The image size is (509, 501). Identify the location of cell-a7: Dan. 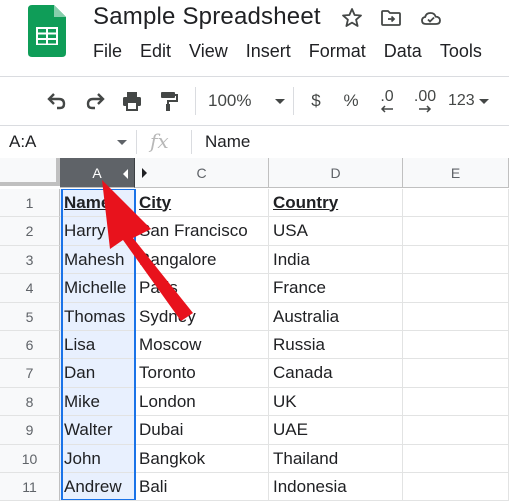
(97, 373).